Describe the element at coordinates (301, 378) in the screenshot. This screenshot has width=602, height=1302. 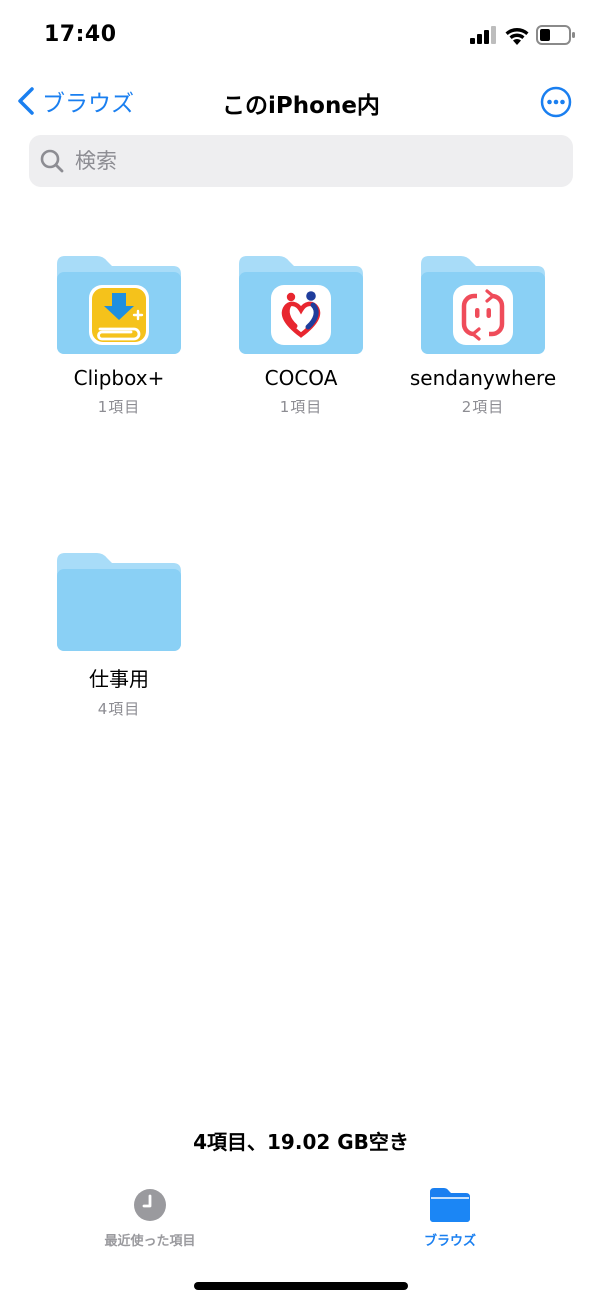
I see `folder-name: COCOA` at that location.